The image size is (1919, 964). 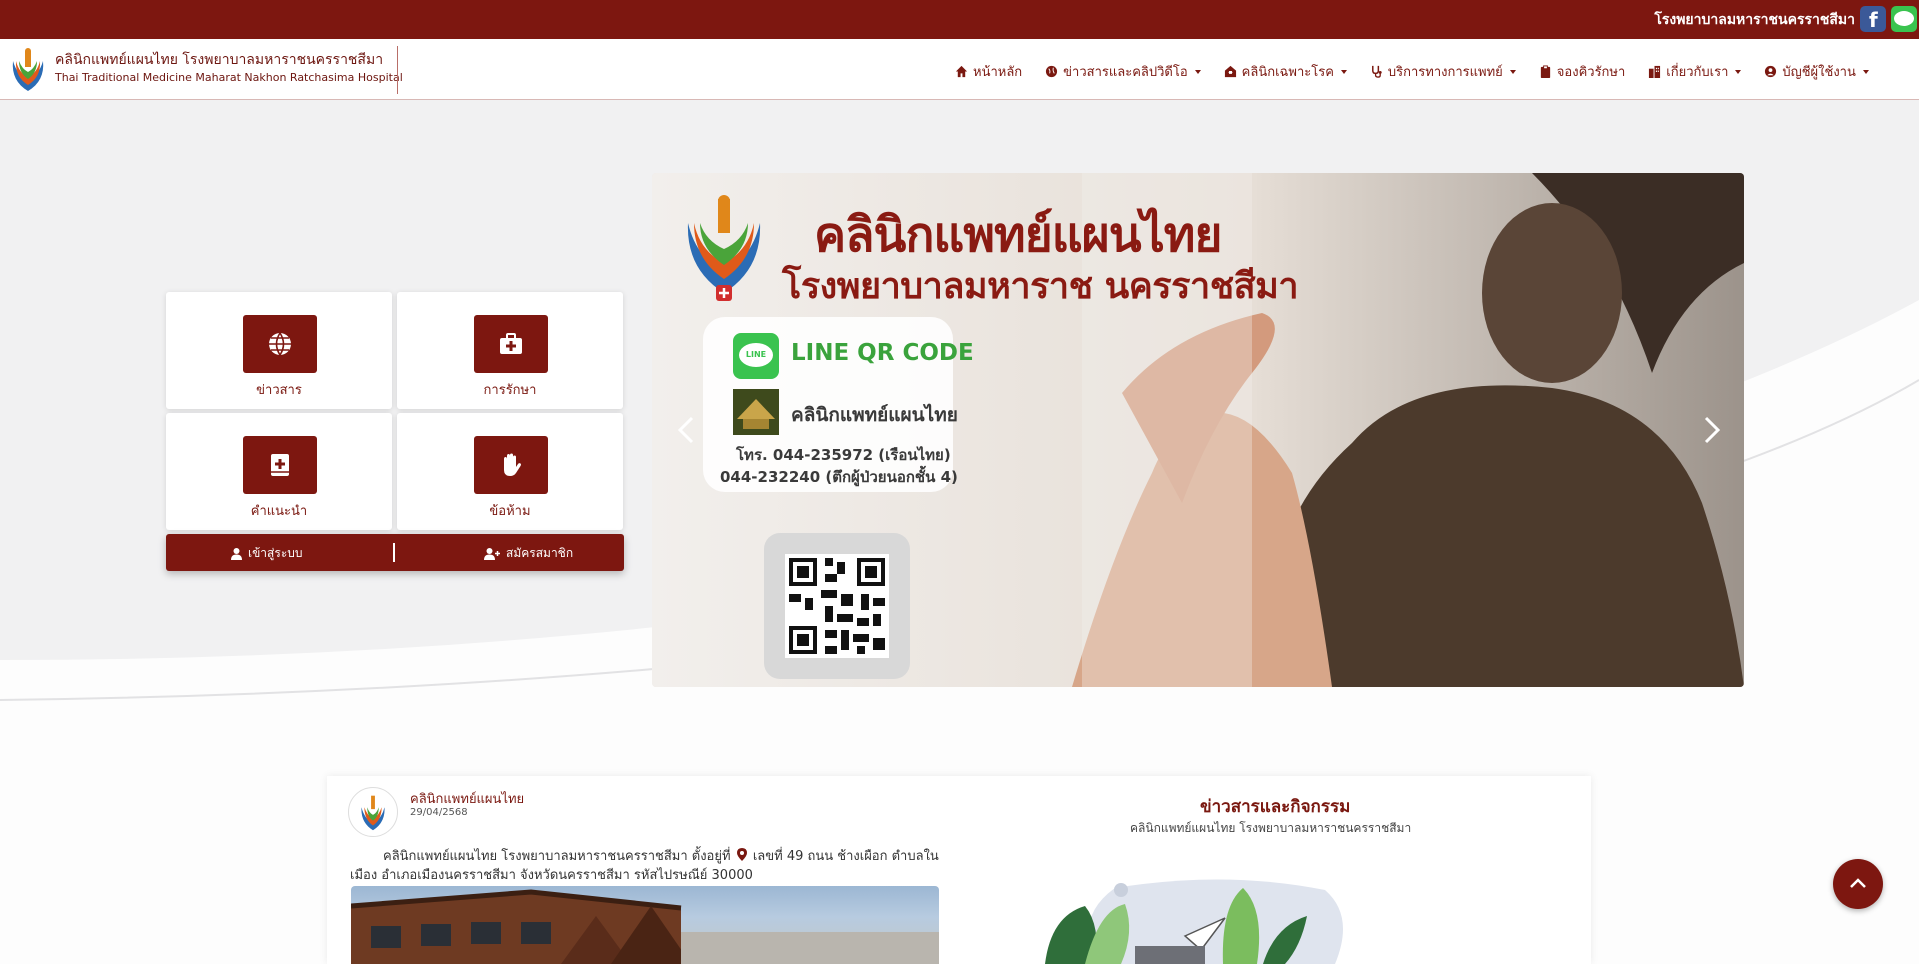 I want to click on nav-services-label: บริการทางการแพทย์, so click(x=1445, y=72).